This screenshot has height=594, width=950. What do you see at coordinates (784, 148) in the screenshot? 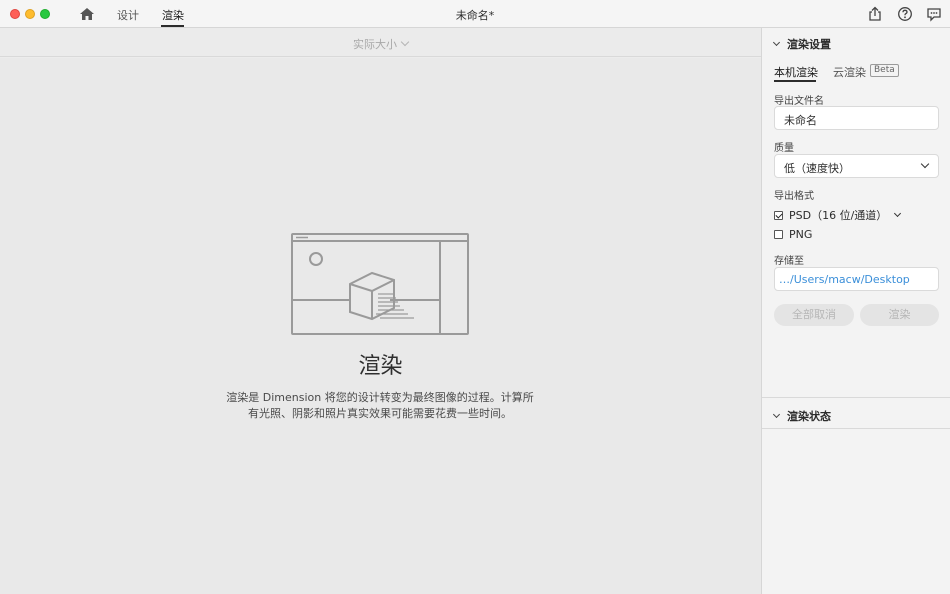
I see `quality-label: 质量` at bounding box center [784, 148].